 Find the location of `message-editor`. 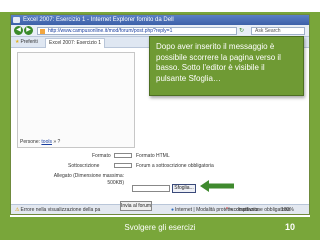

message-editor is located at coordinates (76, 100).